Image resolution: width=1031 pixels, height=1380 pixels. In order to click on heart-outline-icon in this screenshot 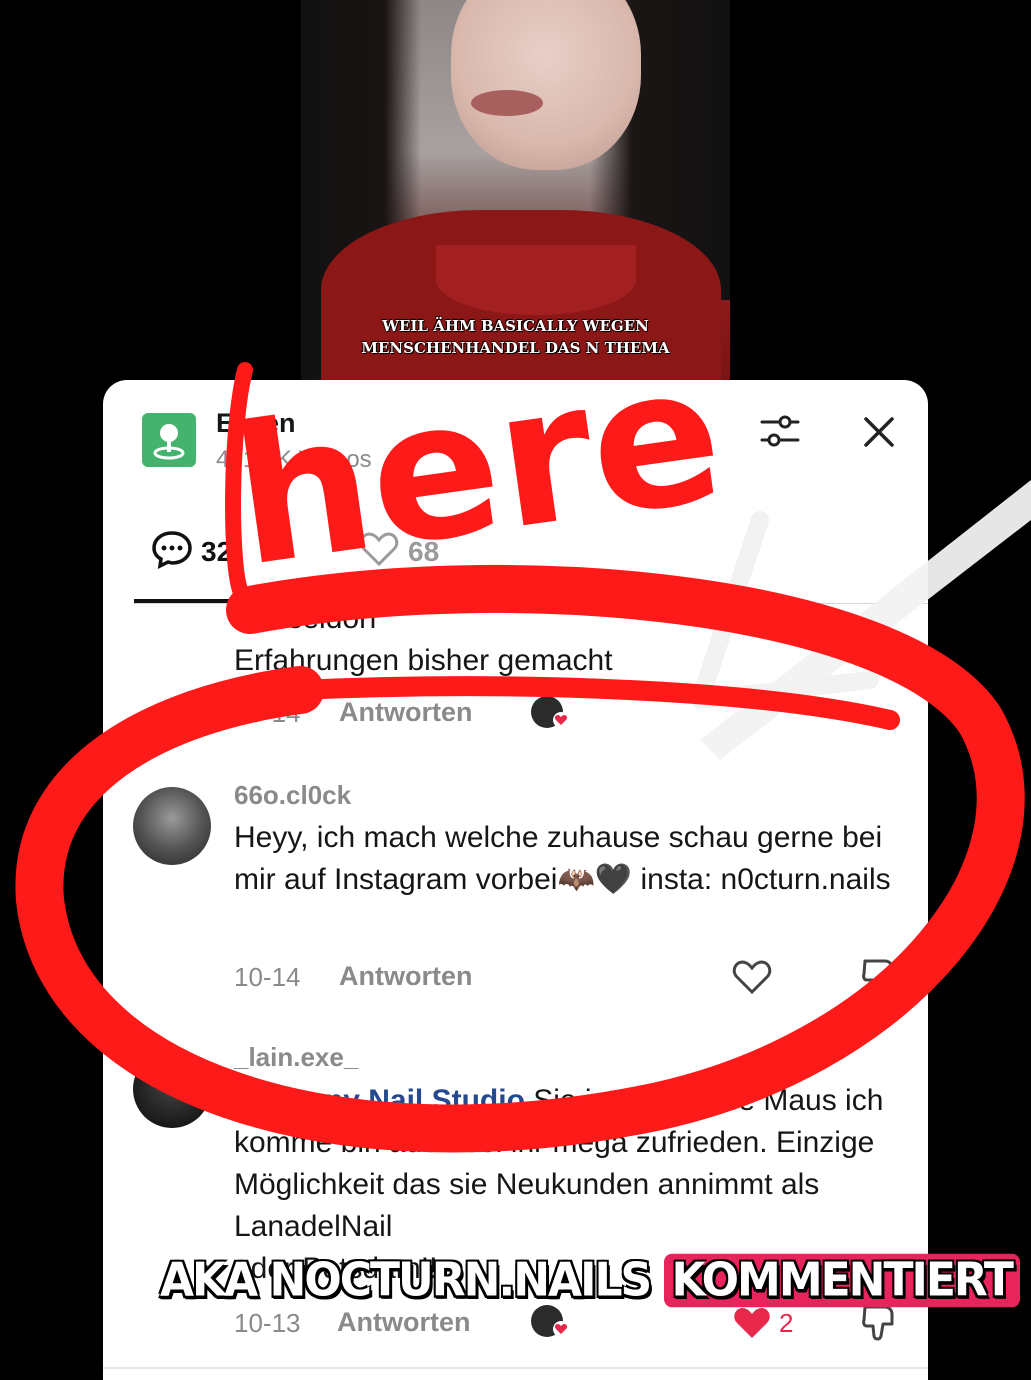, I will do `click(379, 552)`.